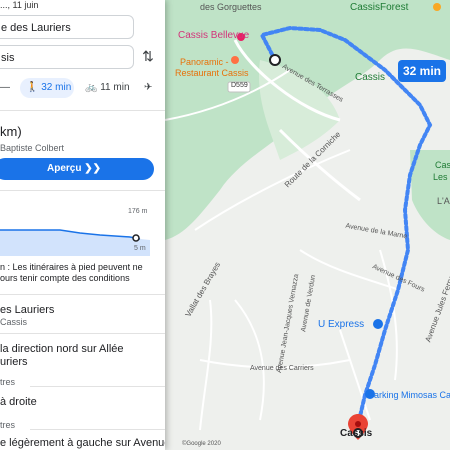 The image size is (450, 450). What do you see at coordinates (82, 89) in the screenshot?
I see `travel-modes: — 🚶 32 min 🚲 11 min ✈` at bounding box center [82, 89].